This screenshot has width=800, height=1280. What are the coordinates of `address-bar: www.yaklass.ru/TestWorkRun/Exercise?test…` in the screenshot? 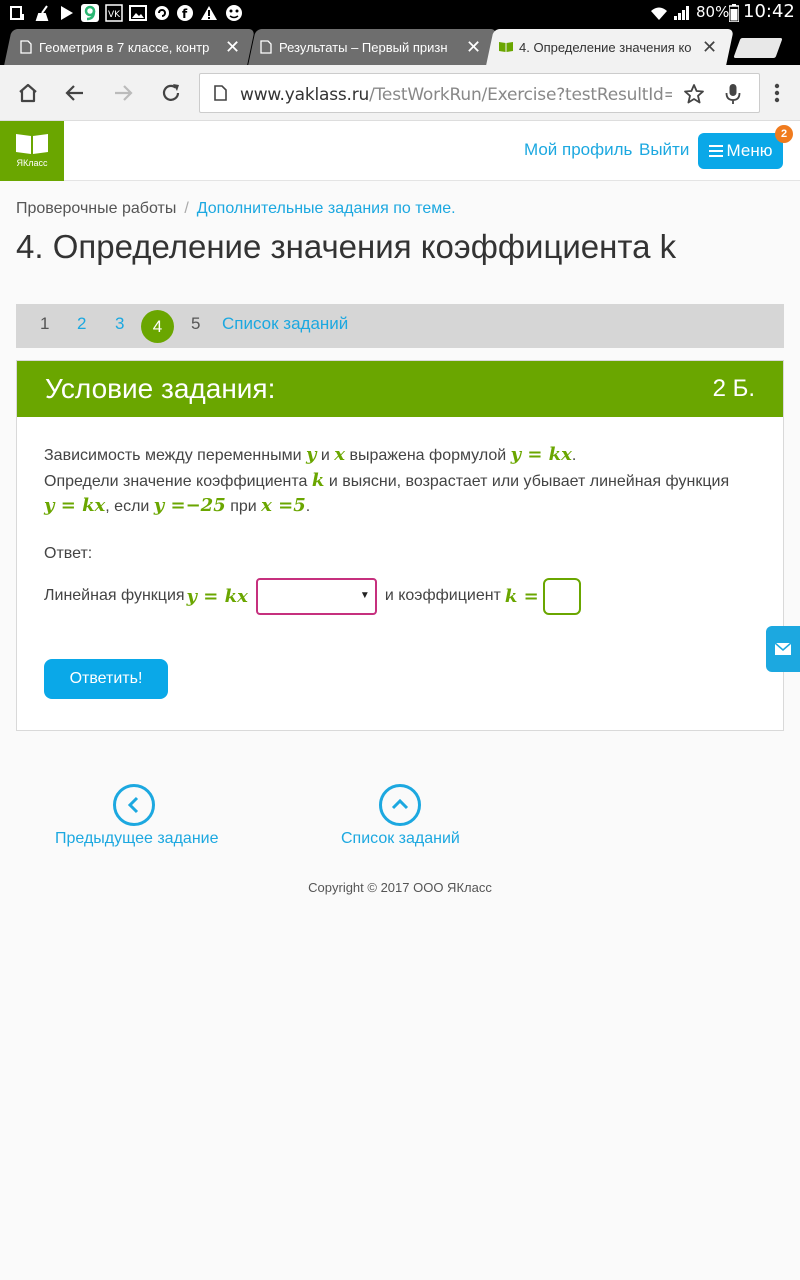 It's located at (479, 93).